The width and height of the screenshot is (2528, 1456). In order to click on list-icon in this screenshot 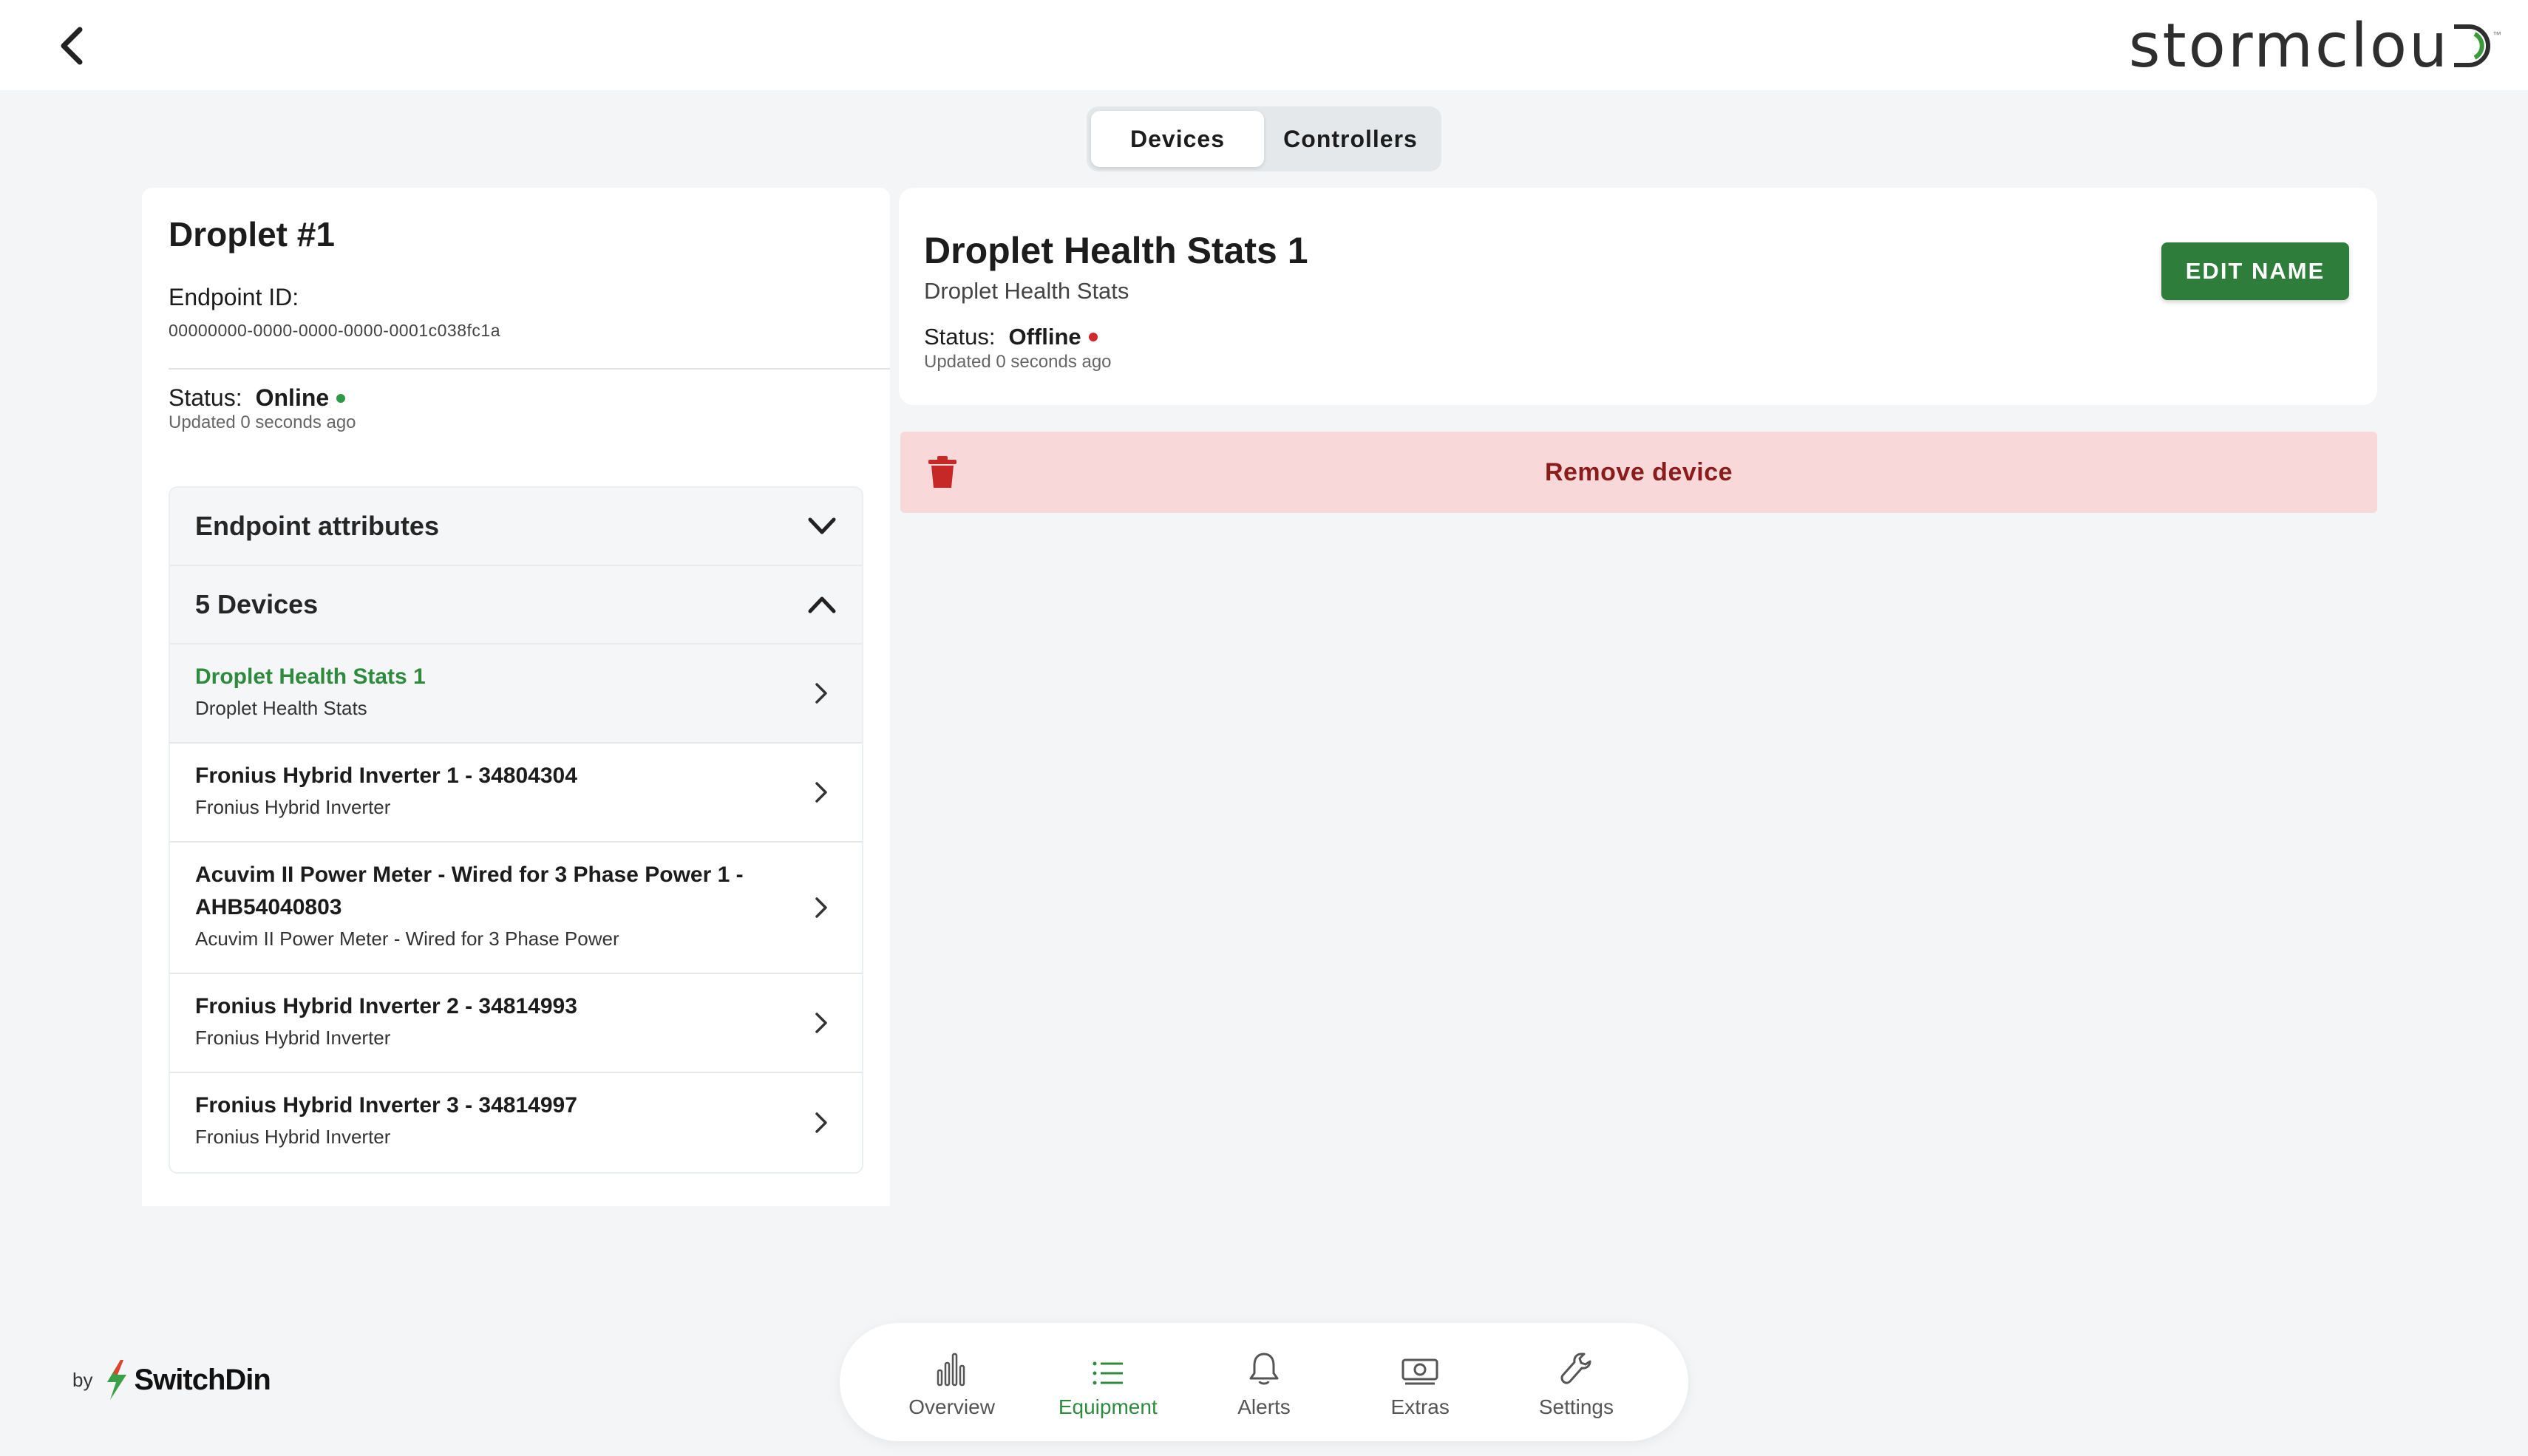, I will do `click(1108, 1373)`.